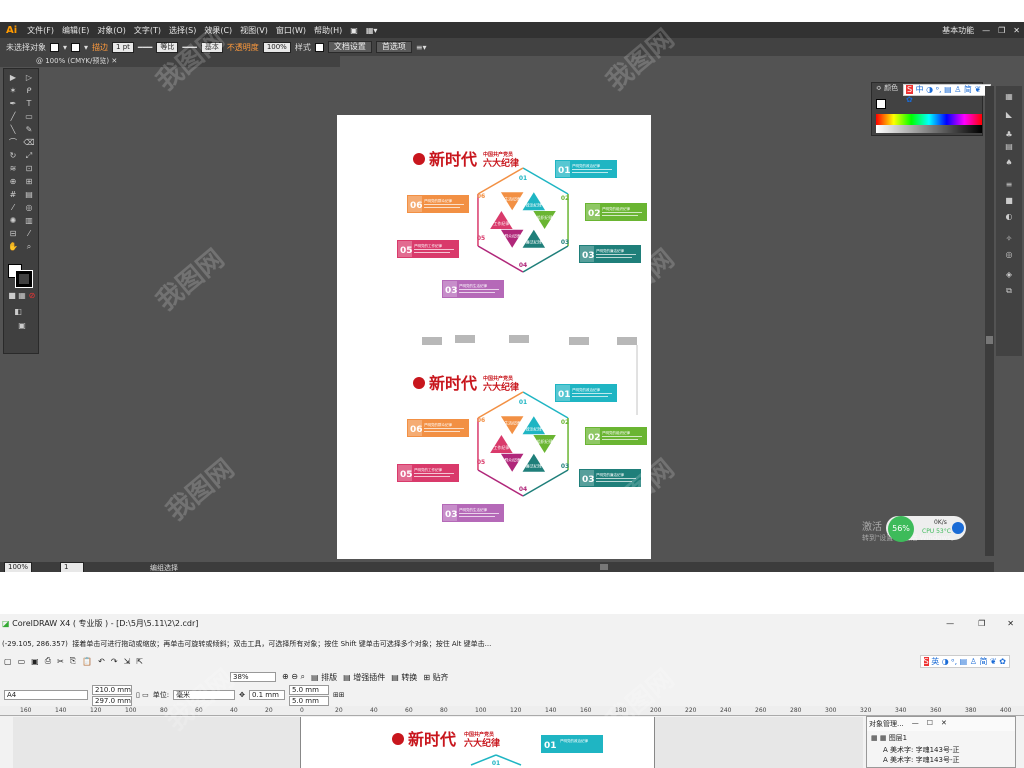 The height and width of the screenshot is (768, 1024). I want to click on artboard-tool-icon: ⊟, so click(13, 234).